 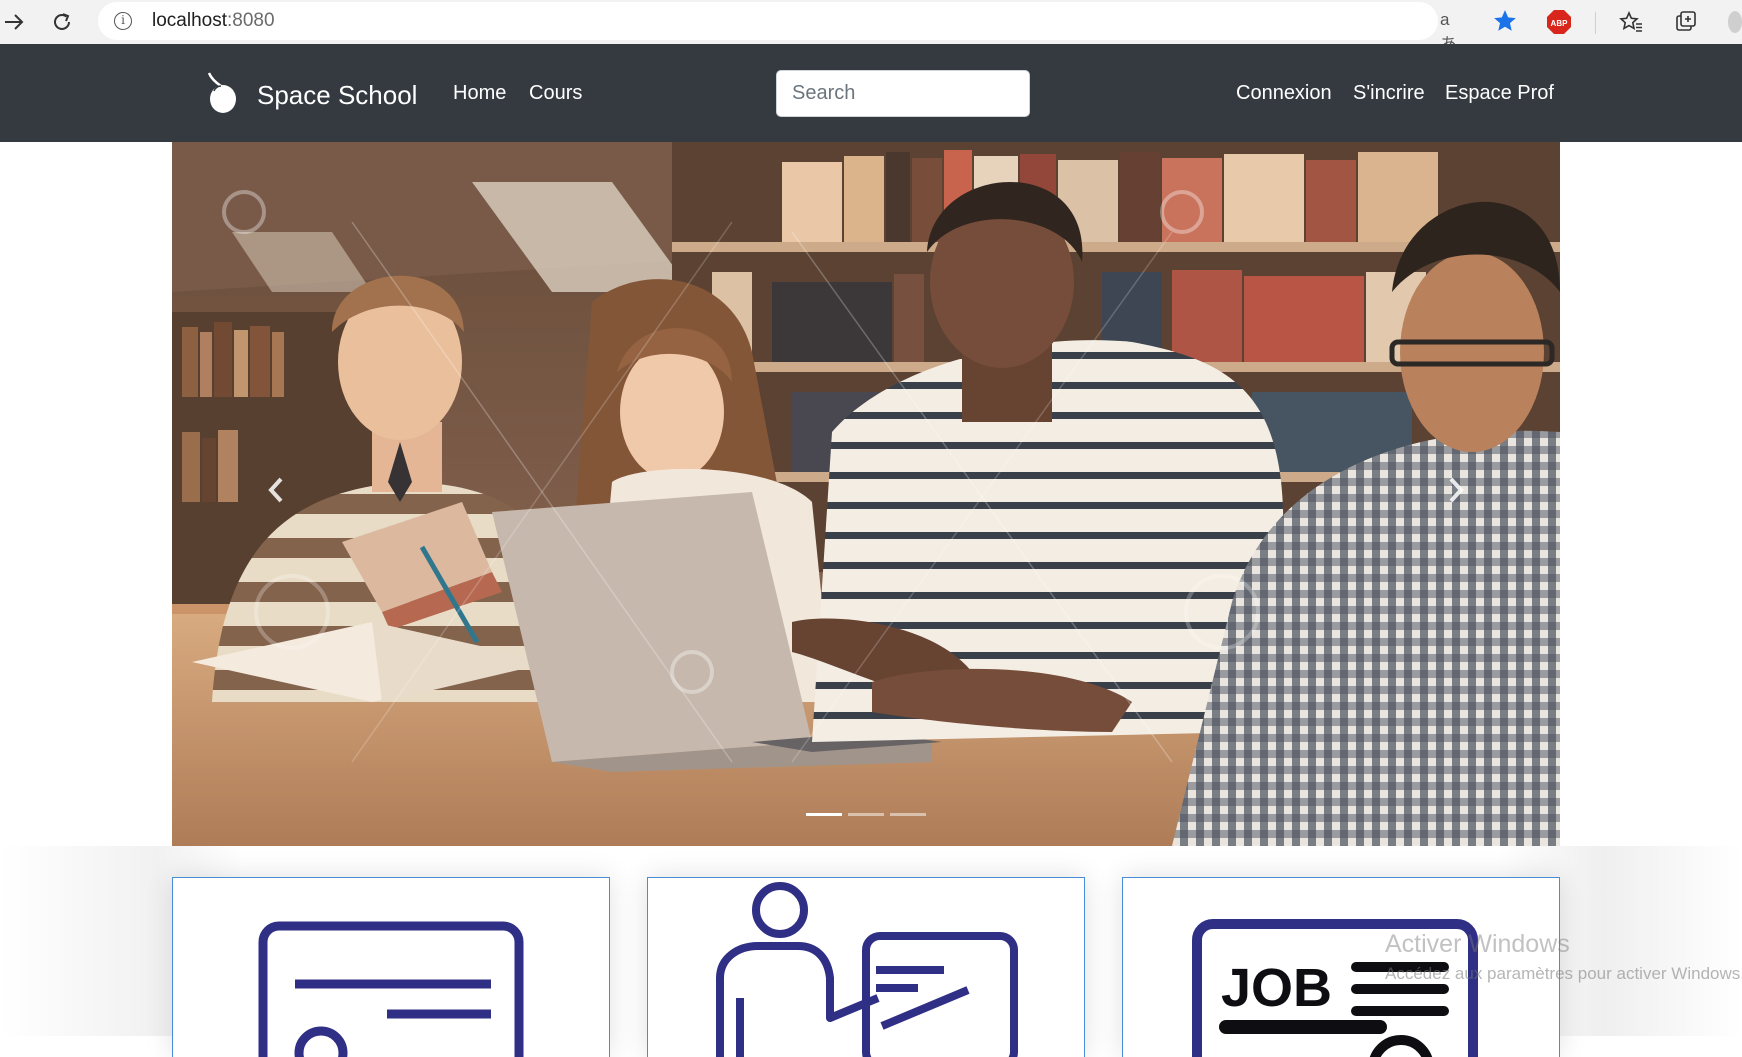 What do you see at coordinates (1276, 988) in the screenshot?
I see `job-icon-text: JOB` at bounding box center [1276, 988].